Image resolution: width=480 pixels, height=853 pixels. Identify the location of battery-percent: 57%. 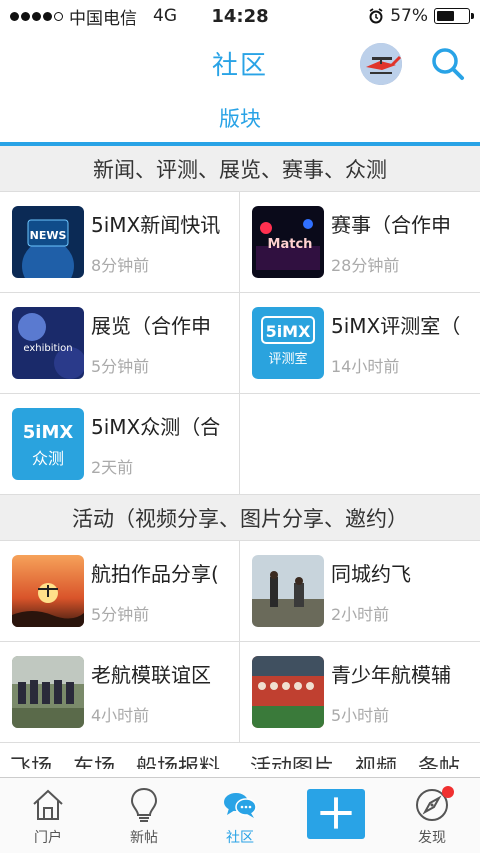
(409, 16).